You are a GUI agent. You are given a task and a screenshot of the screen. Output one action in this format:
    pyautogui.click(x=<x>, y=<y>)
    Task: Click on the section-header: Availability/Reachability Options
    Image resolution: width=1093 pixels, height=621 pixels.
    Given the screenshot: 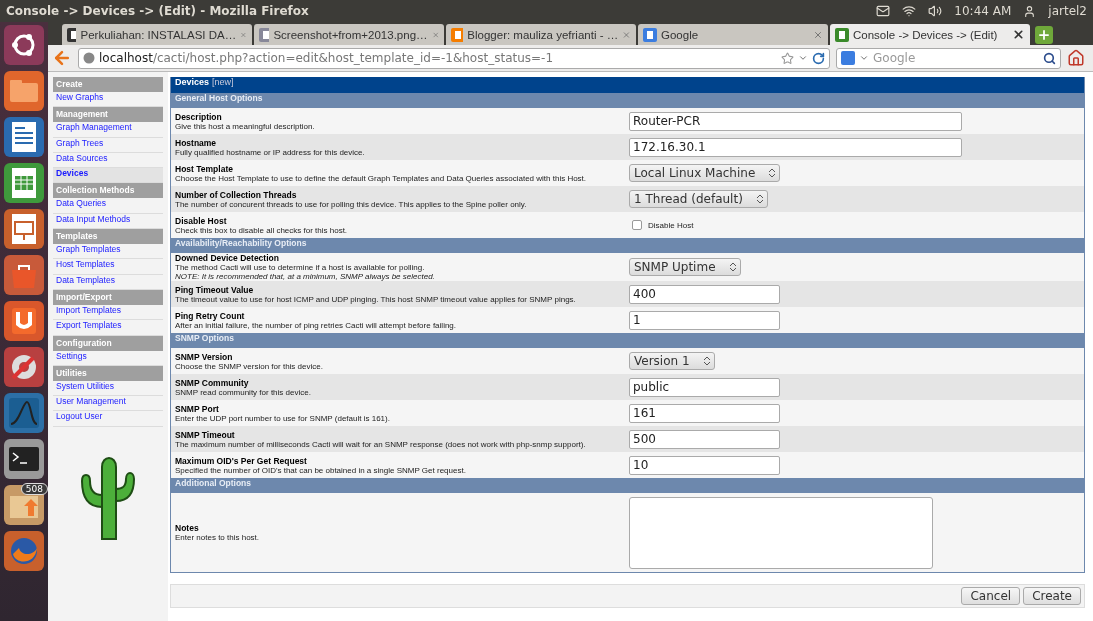 What is the action you would take?
    pyautogui.click(x=627, y=245)
    